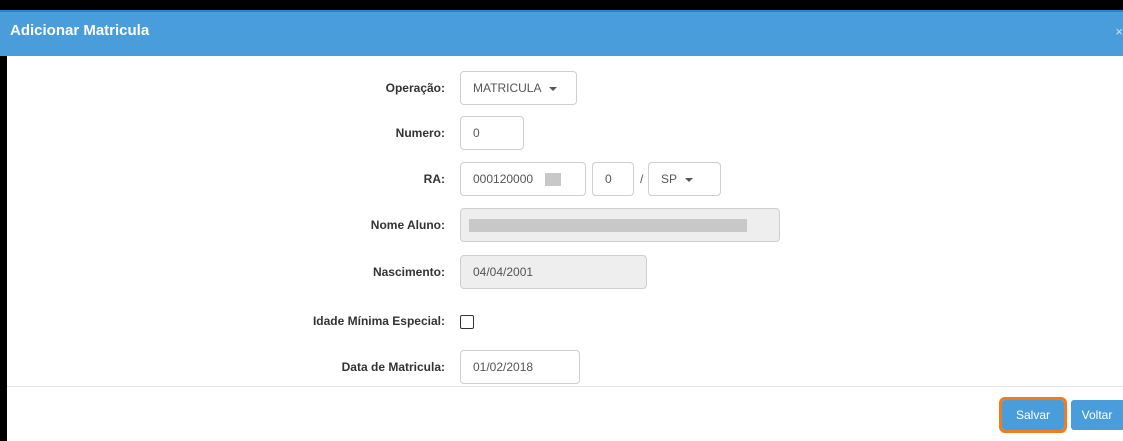  I want to click on nome-aluno-input, so click(620, 225).